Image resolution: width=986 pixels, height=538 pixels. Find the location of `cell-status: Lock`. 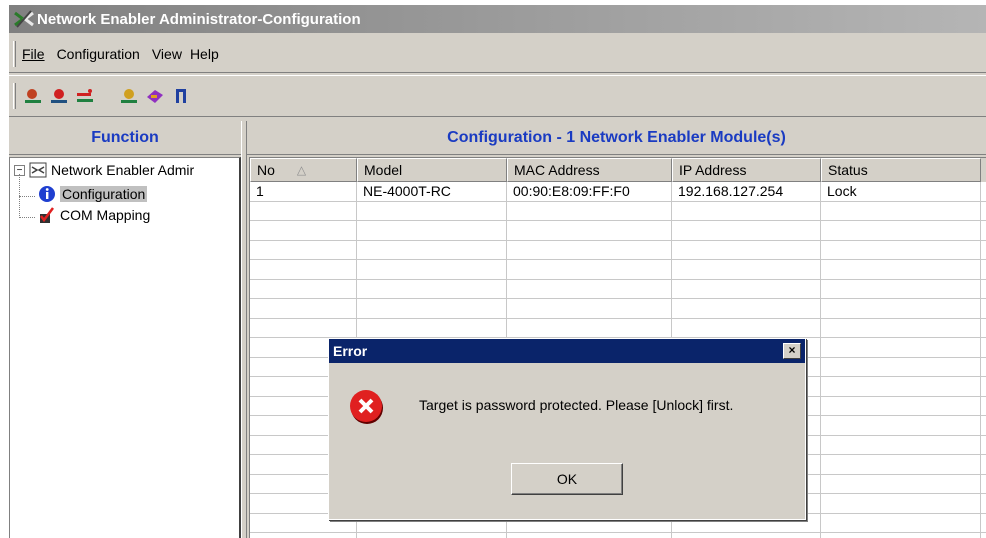

cell-status: Lock is located at coordinates (901, 191).